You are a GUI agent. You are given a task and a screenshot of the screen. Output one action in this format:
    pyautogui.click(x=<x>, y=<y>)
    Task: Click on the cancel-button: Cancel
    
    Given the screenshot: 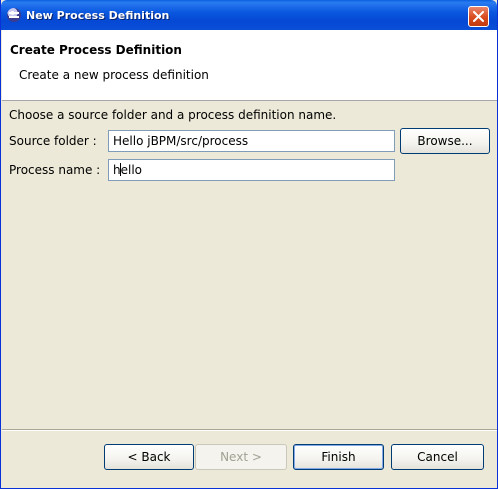 What is the action you would take?
    pyautogui.click(x=437, y=457)
    